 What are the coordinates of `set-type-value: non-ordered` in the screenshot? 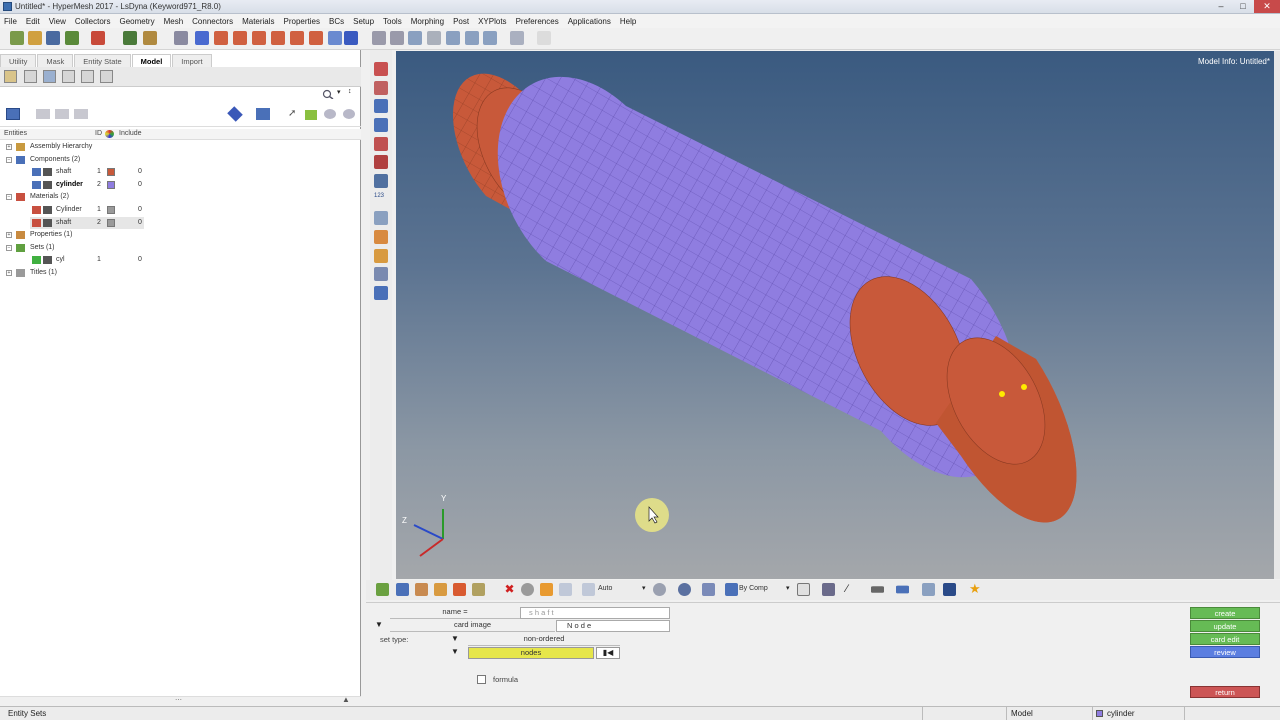 It's located at (544, 640).